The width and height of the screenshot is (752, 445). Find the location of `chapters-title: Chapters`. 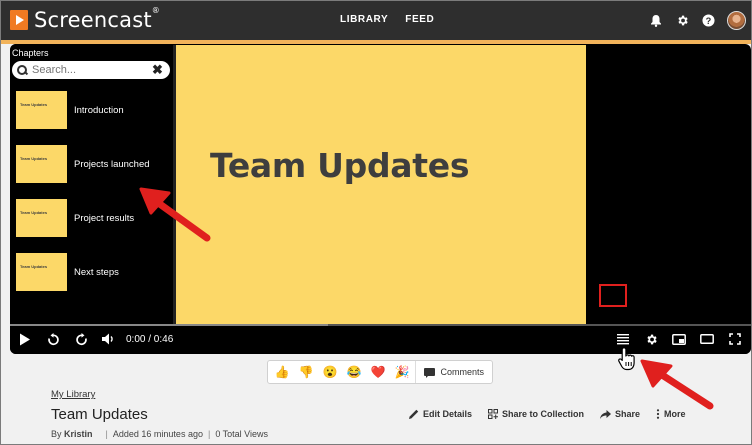

chapters-title: Chapters is located at coordinates (30, 53).